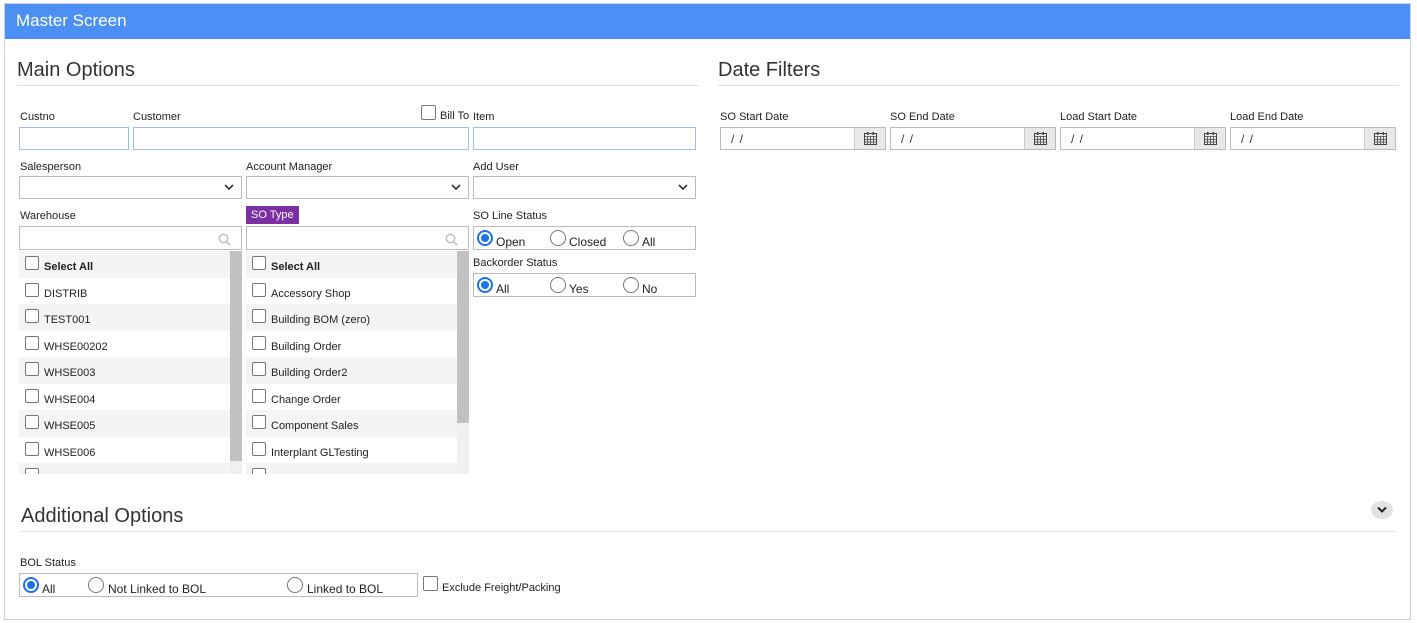  What do you see at coordinates (1039, 138) in the screenshot?
I see `so-end-date-calendar-button` at bounding box center [1039, 138].